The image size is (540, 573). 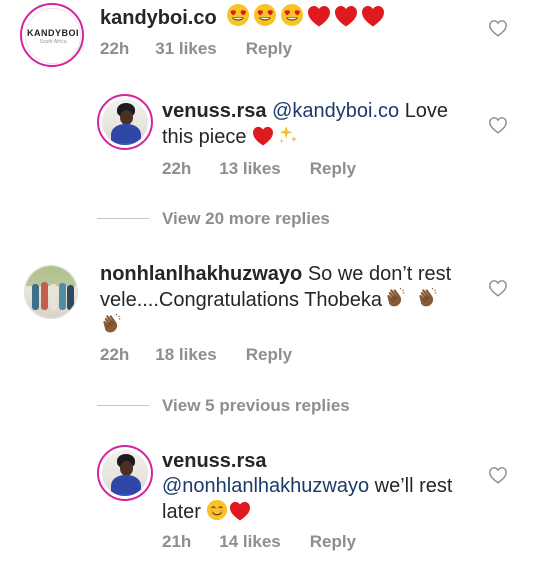 What do you see at coordinates (158, 18) in the screenshot?
I see `comment-username: kandyboi.co` at bounding box center [158, 18].